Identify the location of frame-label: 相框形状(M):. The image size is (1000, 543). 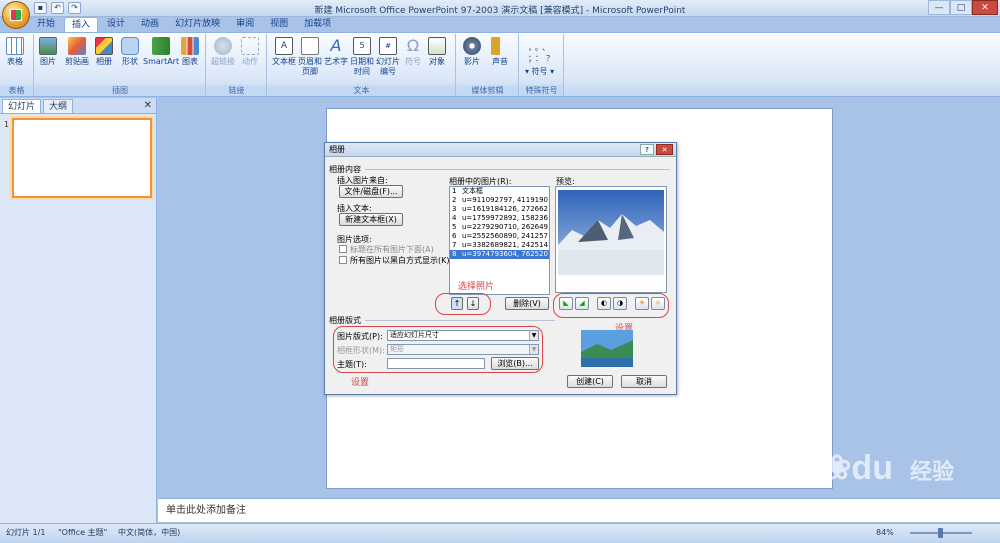
(361, 350).